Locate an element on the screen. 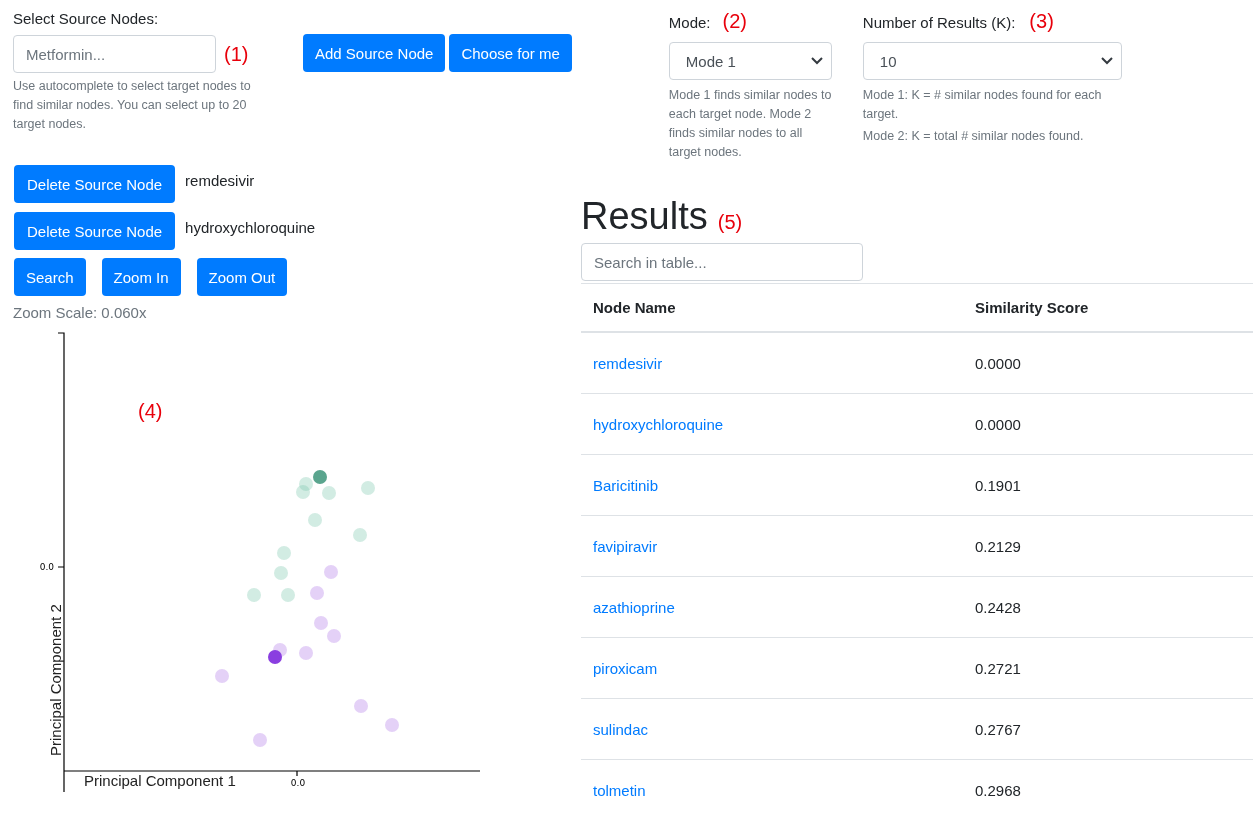 The image size is (1253, 816). action-button: Choose for me is located at coordinates (510, 53).